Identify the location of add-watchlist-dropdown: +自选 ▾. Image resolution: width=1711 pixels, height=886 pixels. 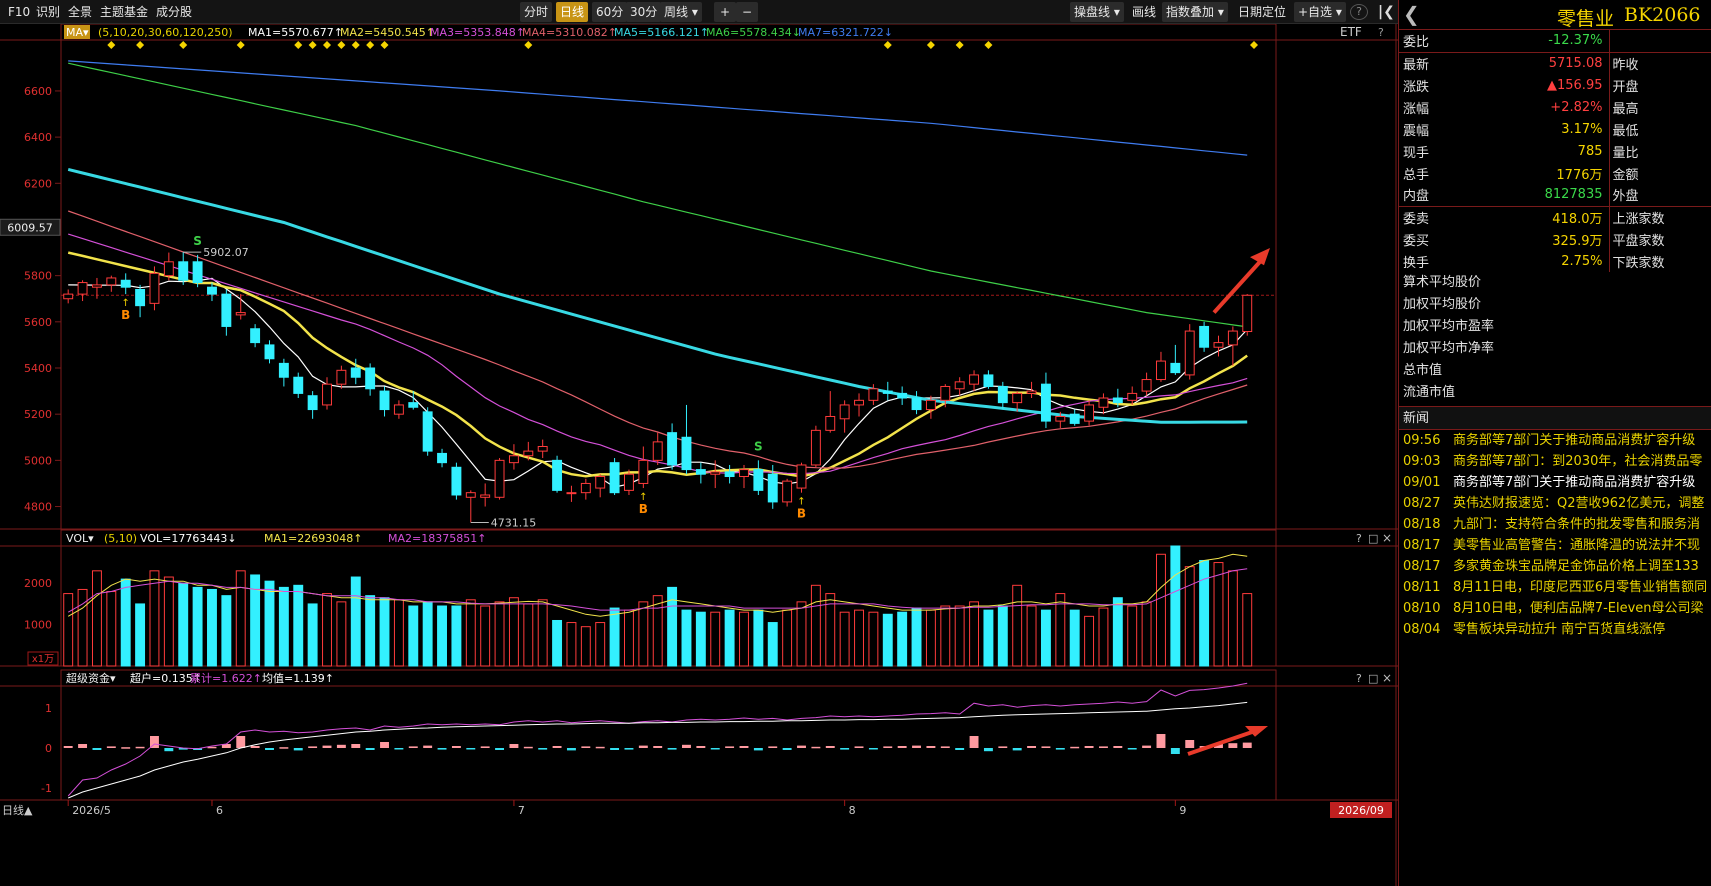
(1320, 12).